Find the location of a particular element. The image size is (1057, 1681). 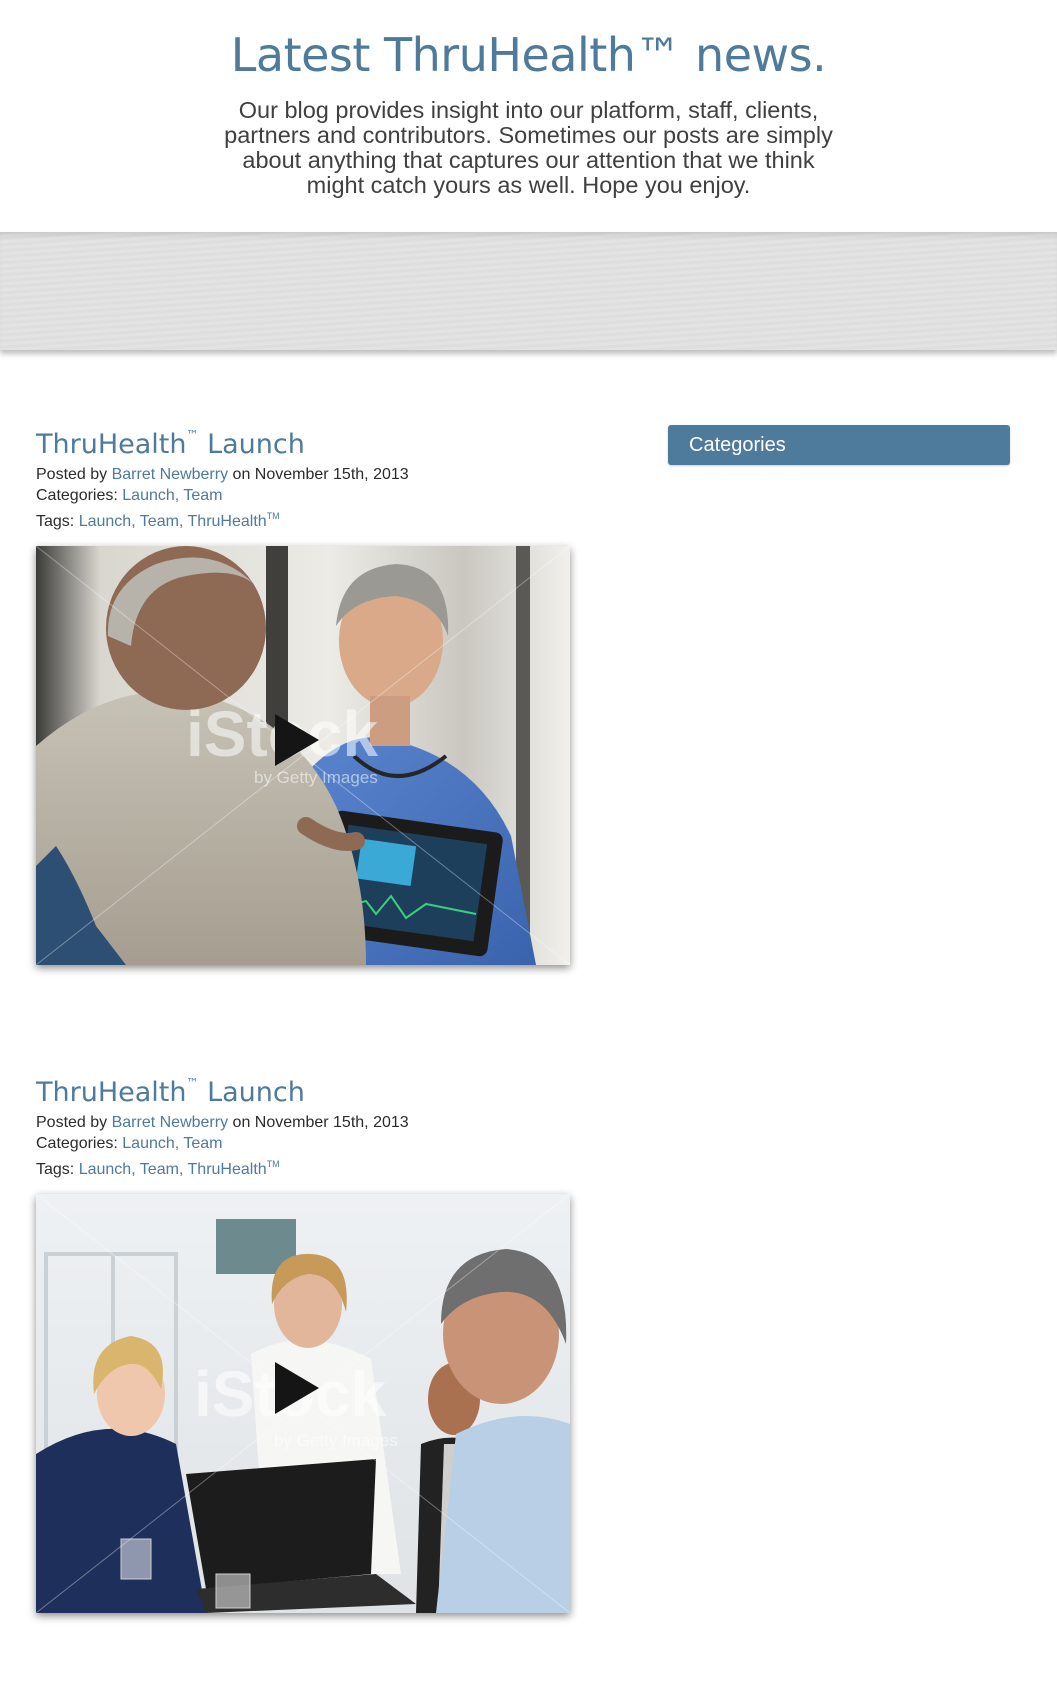

categories-header: Categories is located at coordinates (839, 445).